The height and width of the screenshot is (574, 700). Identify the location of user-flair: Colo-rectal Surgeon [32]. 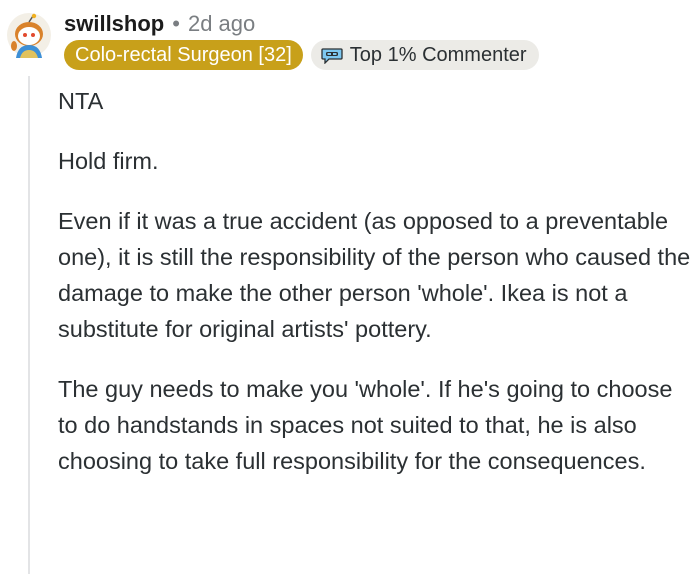
(183, 54).